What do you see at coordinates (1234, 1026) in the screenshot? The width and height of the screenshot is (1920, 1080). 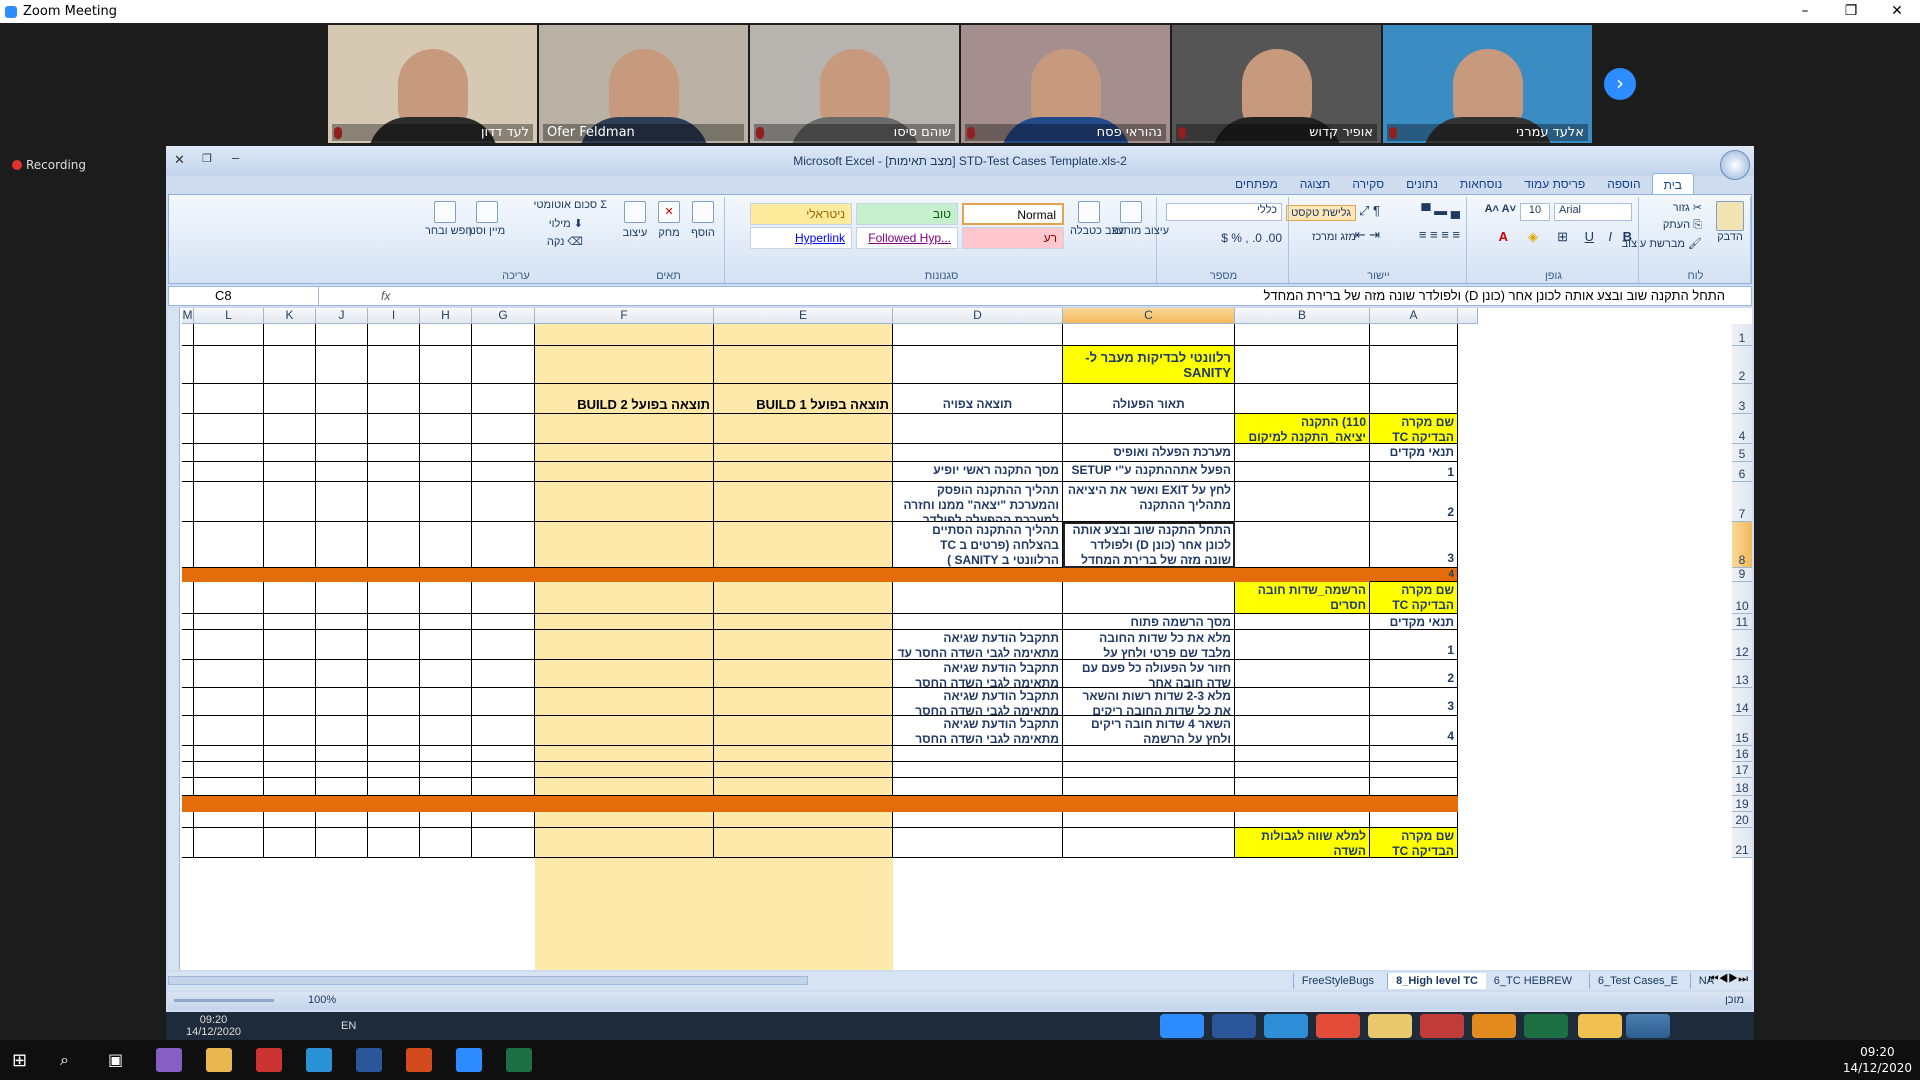 I see `word-icon` at bounding box center [1234, 1026].